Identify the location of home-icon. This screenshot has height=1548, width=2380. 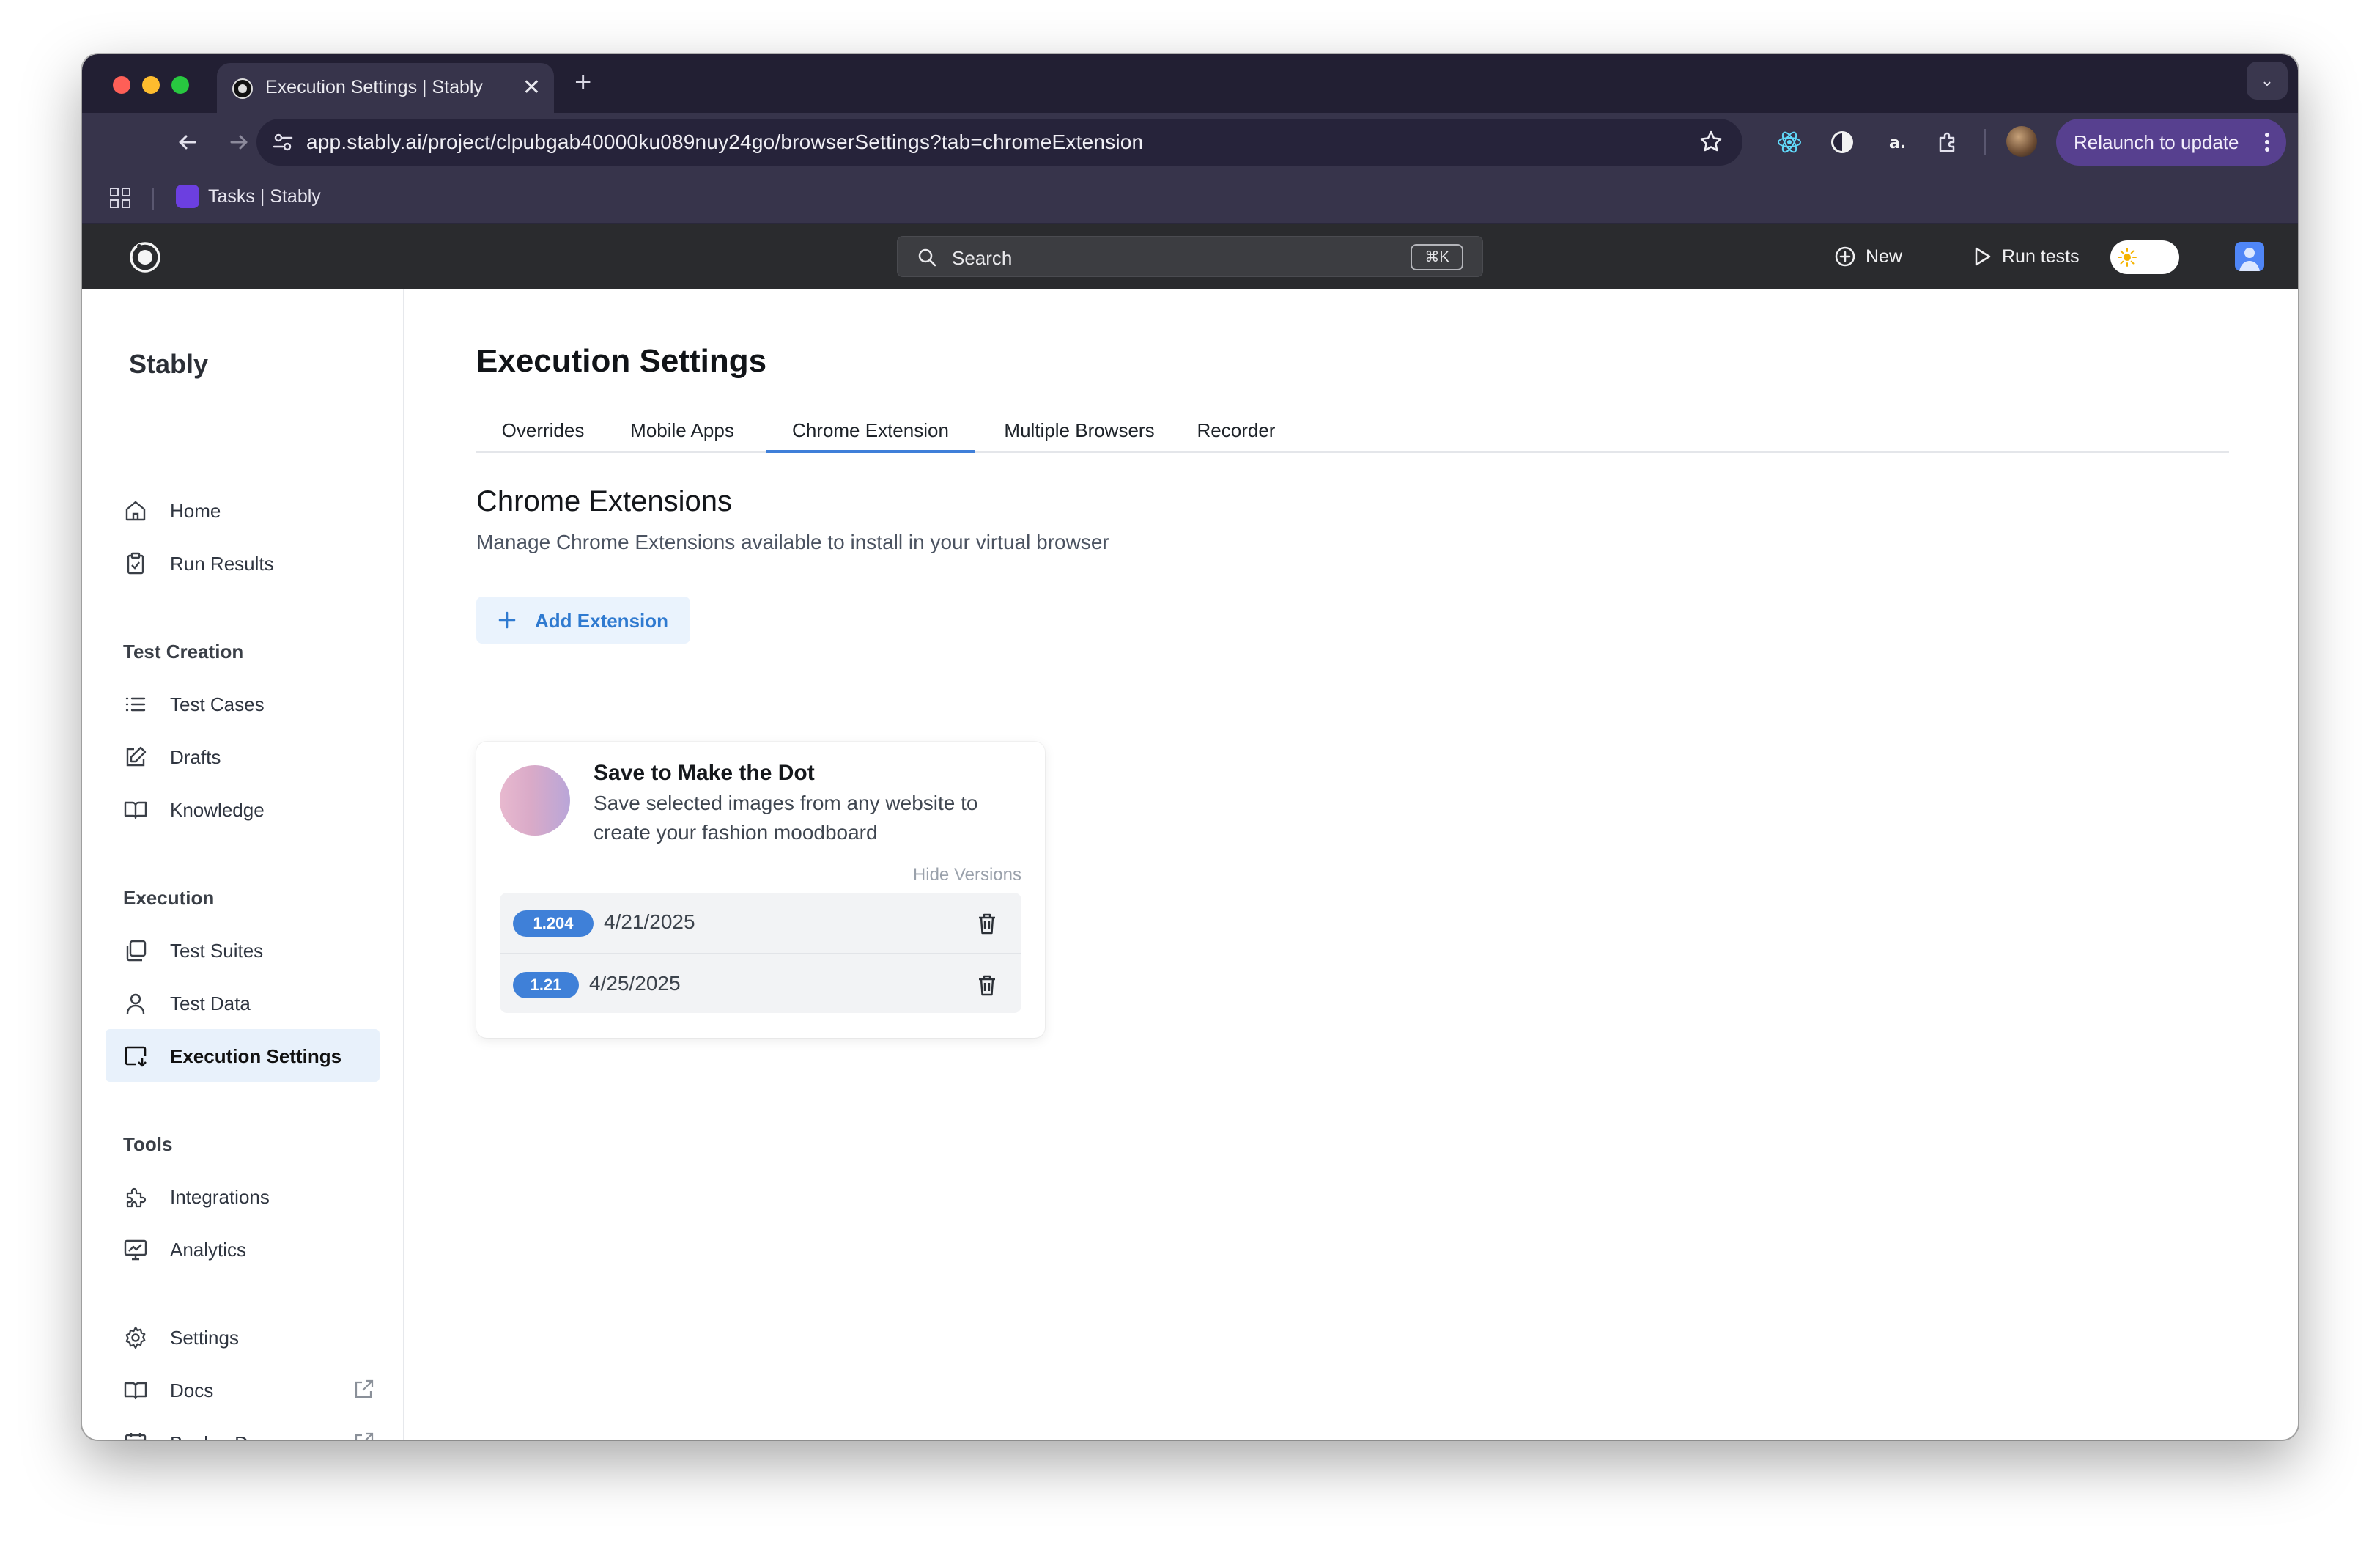
(135, 511).